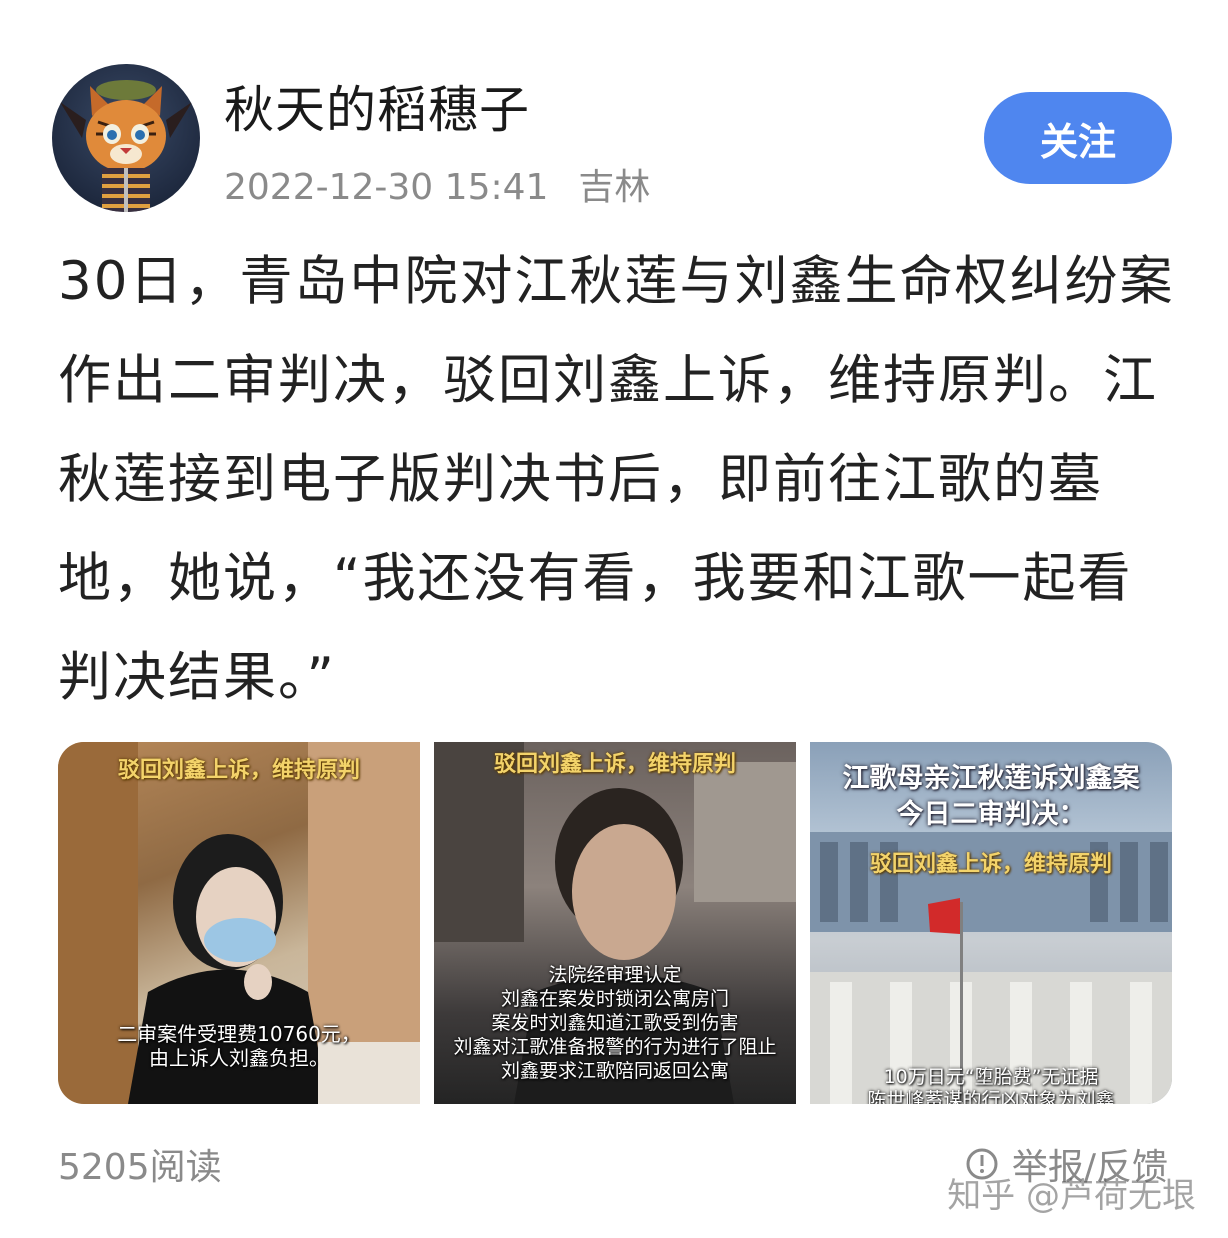  I want to click on post-meta: 2022-12-30 15:41 吉林, so click(437, 184).